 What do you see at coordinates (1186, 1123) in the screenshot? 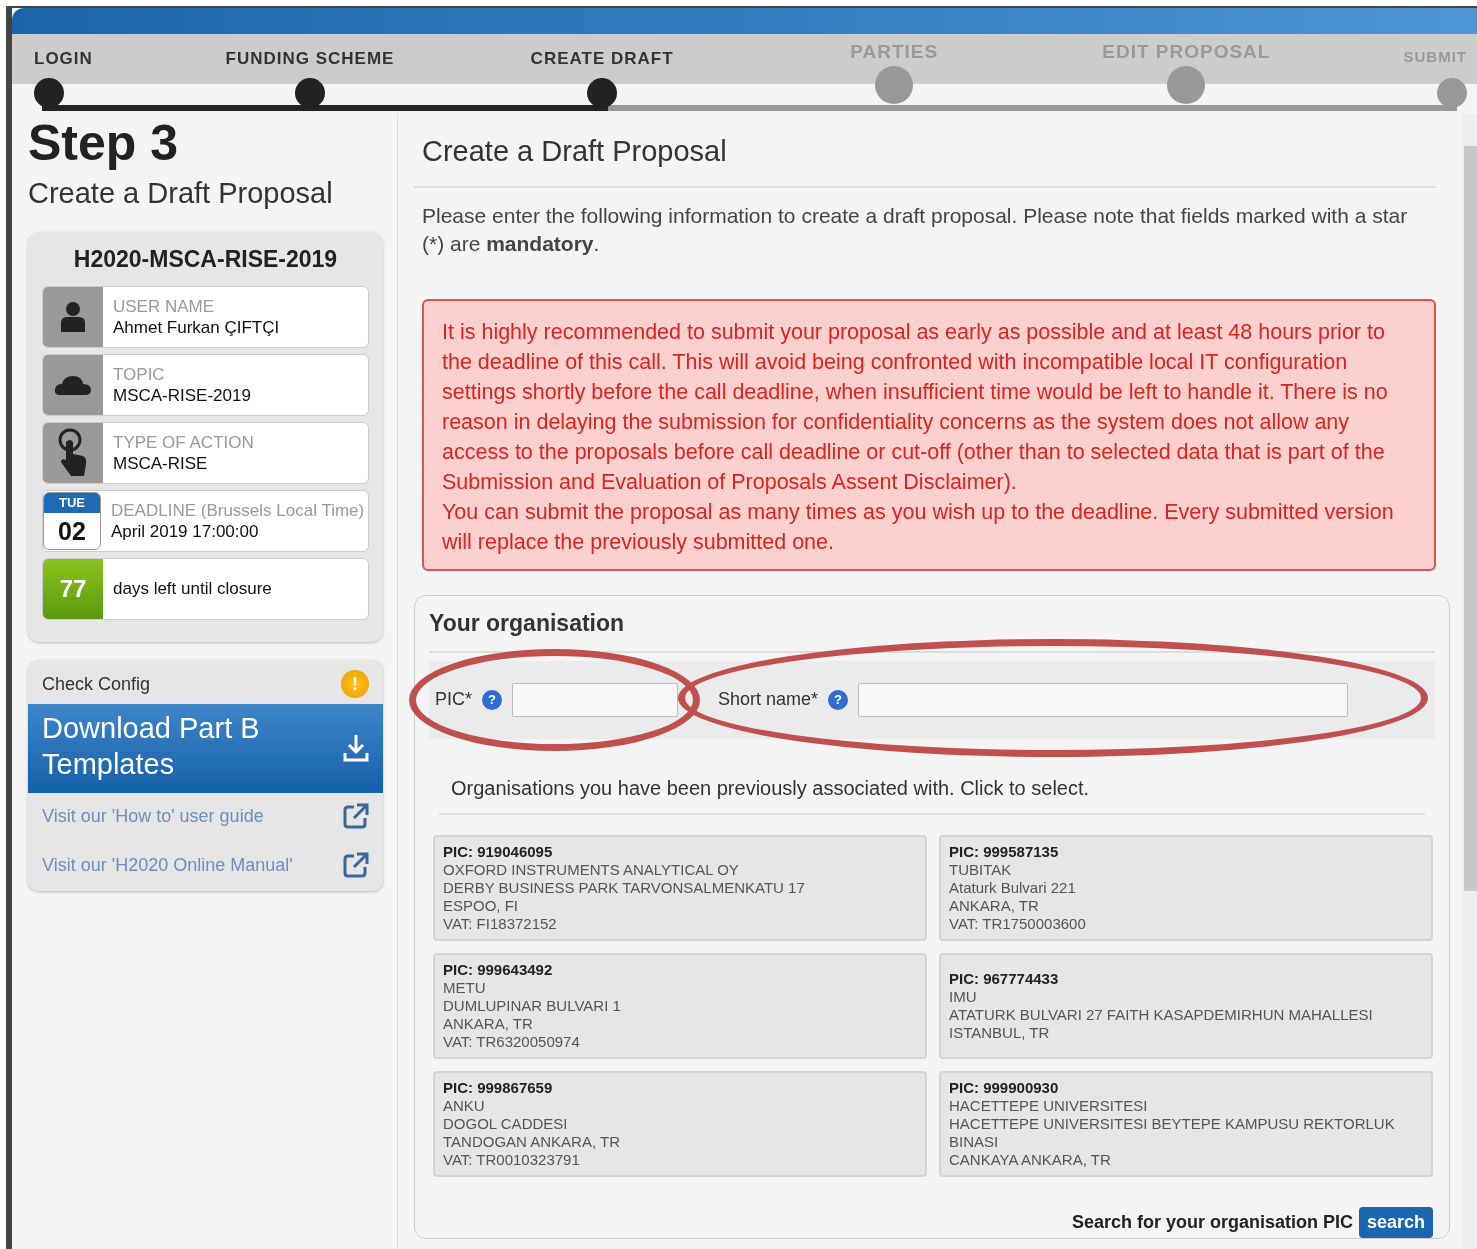
I see `organisation-card: PIC: 999900930 HACETTEPE UNIVERSITESI HACETTEPE UNIVERSITESI BEYTEPE KAMPUSU REKTORLUK BINASI CANKAYA ANKARA, TR` at bounding box center [1186, 1123].